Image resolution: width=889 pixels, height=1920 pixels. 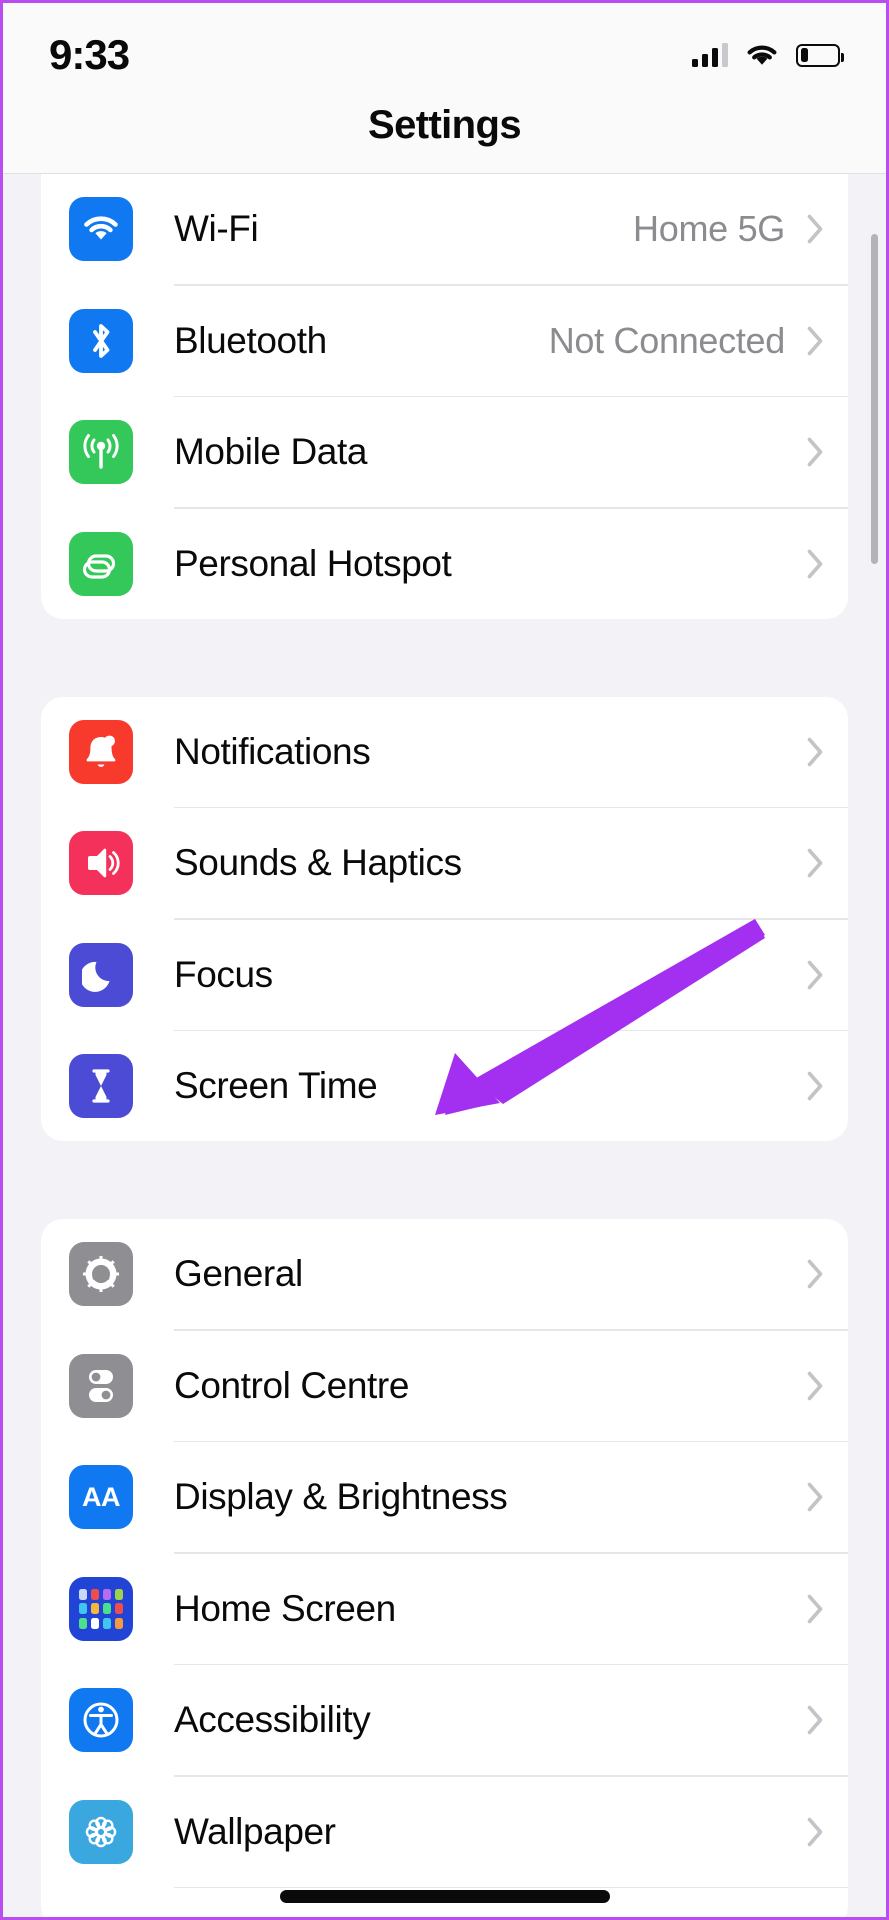 What do you see at coordinates (238, 1273) in the screenshot?
I see `settings-row-label: General` at bounding box center [238, 1273].